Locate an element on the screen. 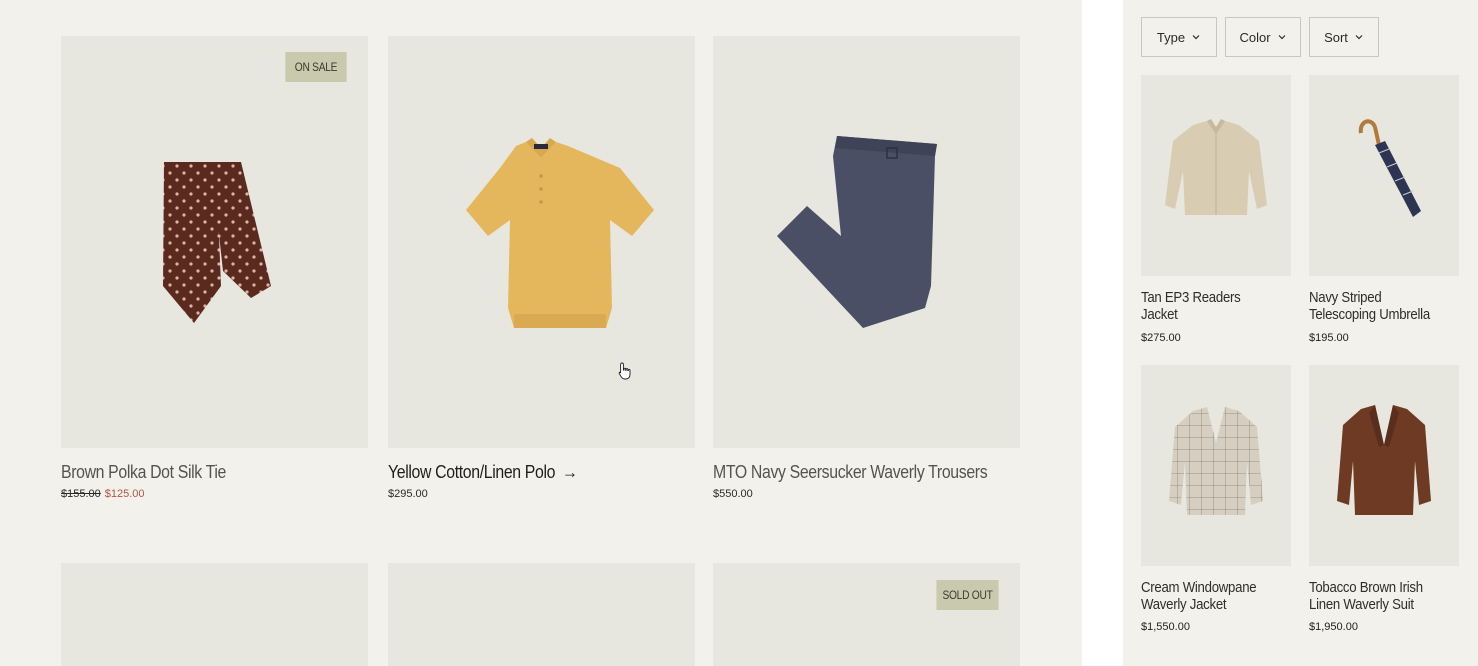  product-name: Cream Windowpane Waverly Jacket is located at coordinates (1202, 596).